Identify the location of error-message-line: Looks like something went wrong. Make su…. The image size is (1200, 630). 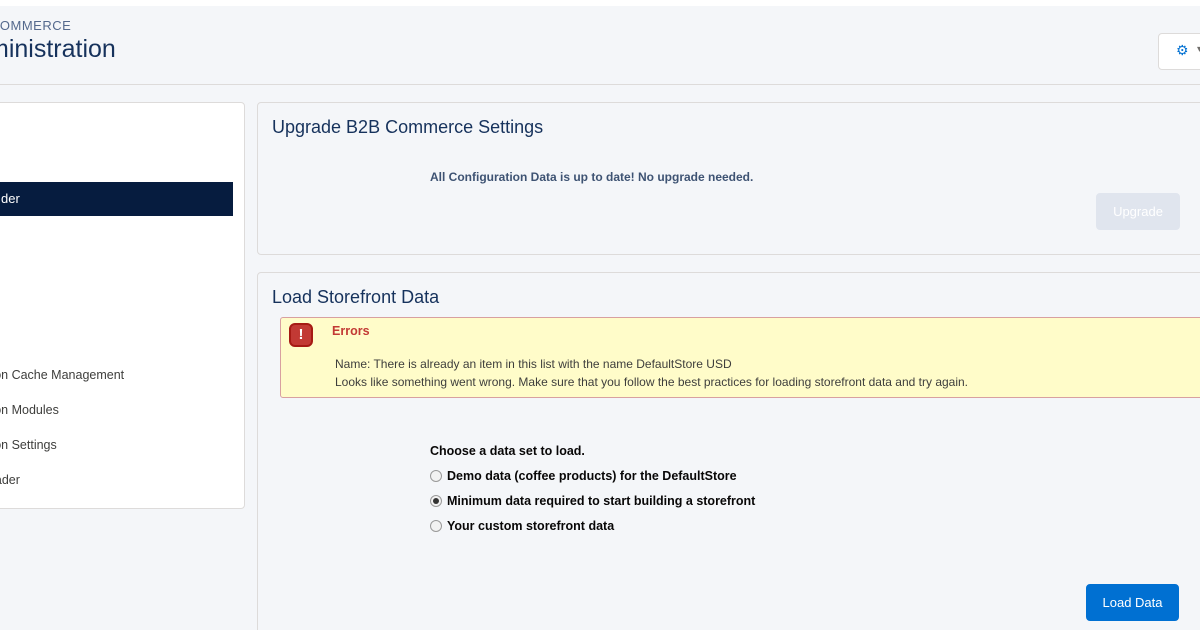
(652, 382).